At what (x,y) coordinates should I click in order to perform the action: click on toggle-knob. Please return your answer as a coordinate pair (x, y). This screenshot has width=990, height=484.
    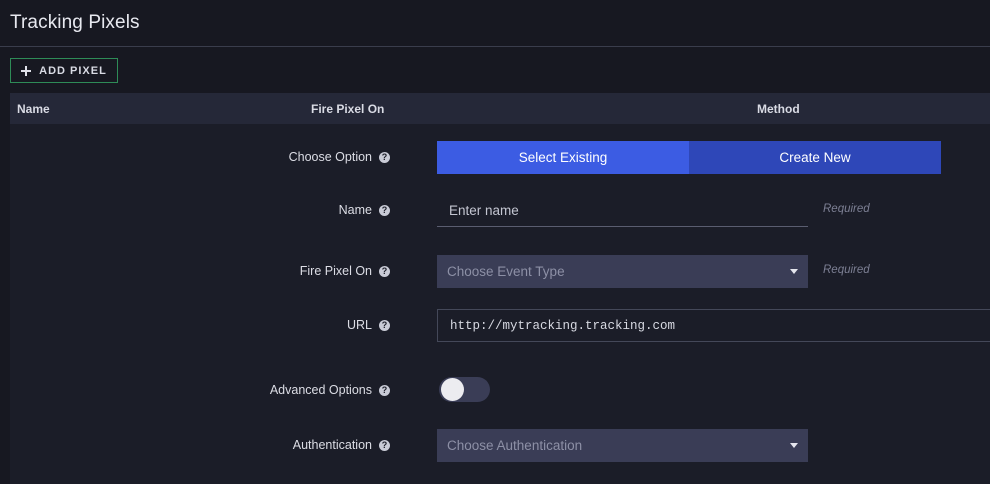
    Looking at the image, I should click on (452, 389).